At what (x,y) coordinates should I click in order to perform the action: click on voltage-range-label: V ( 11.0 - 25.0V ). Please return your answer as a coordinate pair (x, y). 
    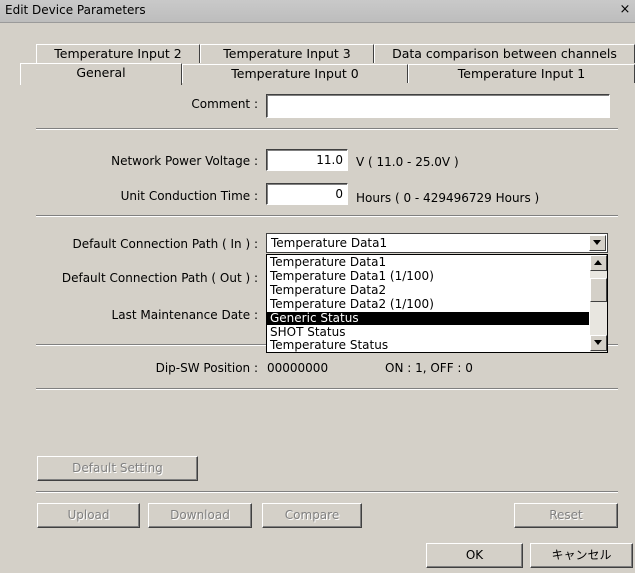
    Looking at the image, I should click on (407, 162).